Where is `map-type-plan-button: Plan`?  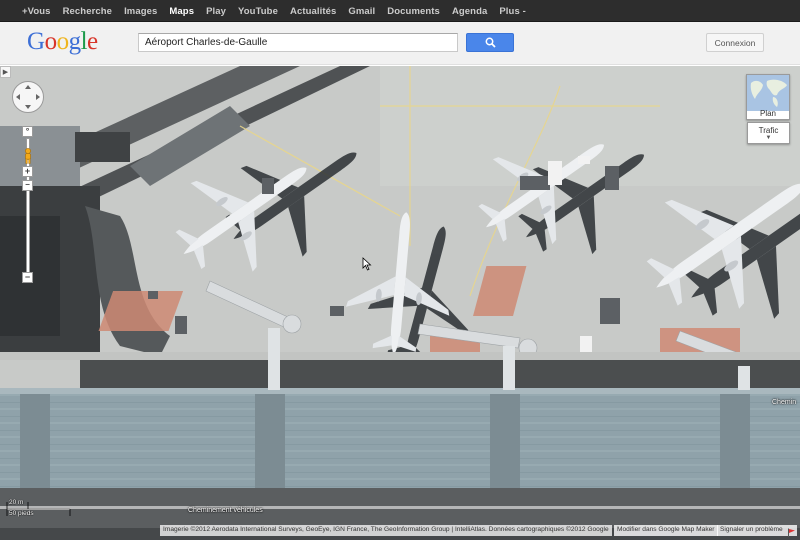 map-type-plan-button: Plan is located at coordinates (768, 97).